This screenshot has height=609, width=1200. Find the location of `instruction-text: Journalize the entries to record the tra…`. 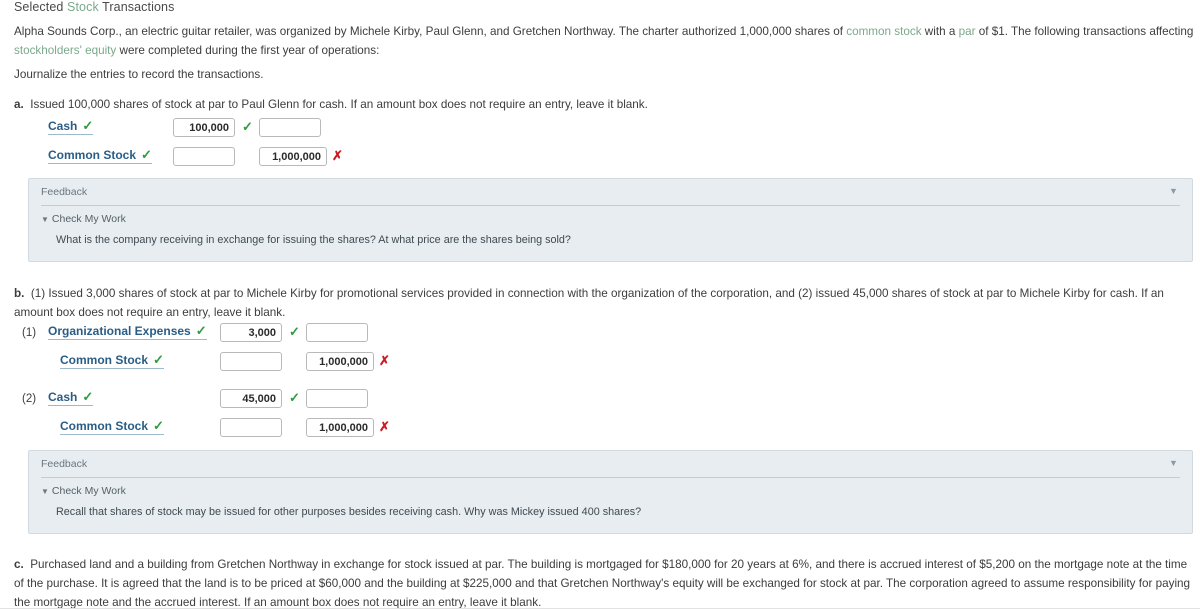

instruction-text: Journalize the entries to record the tra… is located at coordinates (139, 74).